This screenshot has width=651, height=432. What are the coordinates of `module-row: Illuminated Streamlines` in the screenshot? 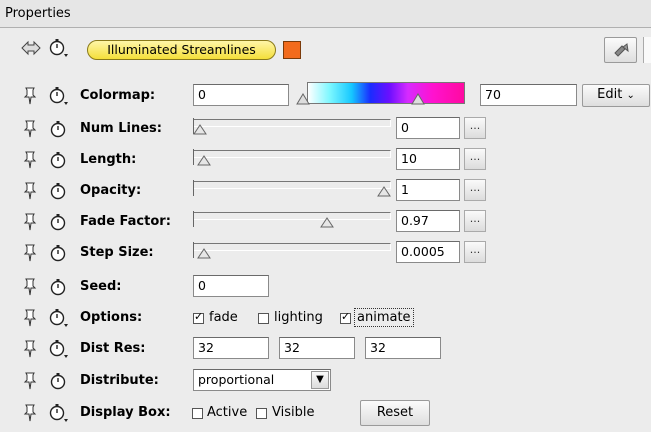 It's located at (325, 47).